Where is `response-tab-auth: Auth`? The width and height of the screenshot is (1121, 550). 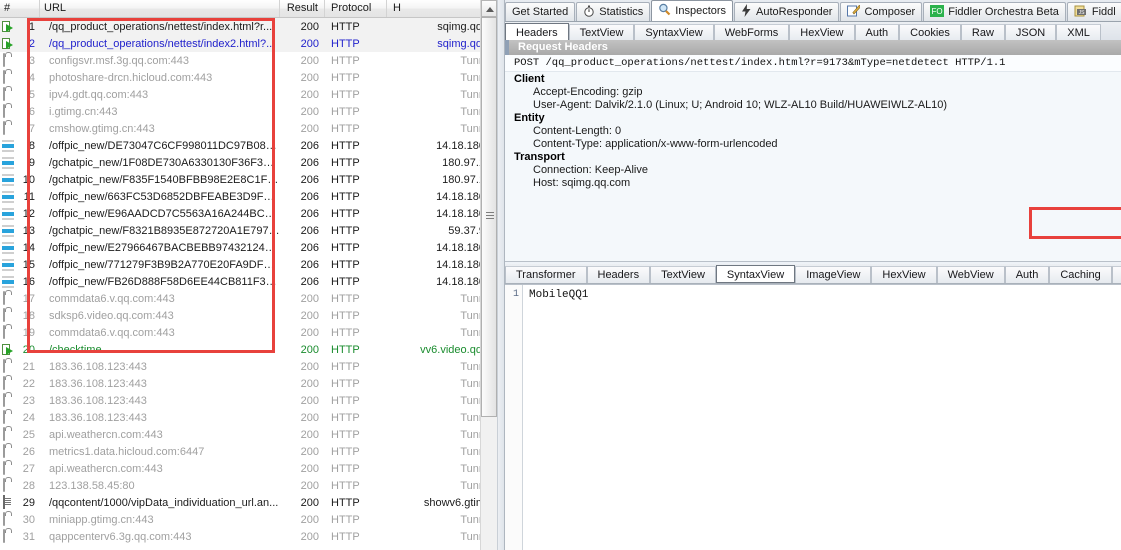
response-tab-auth: Auth is located at coordinates (1027, 274).